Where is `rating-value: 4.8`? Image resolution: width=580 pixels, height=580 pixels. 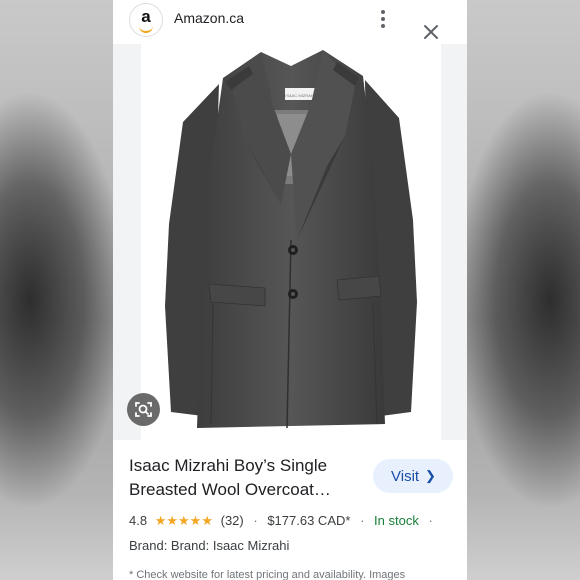
rating-value: 4.8 is located at coordinates (138, 521).